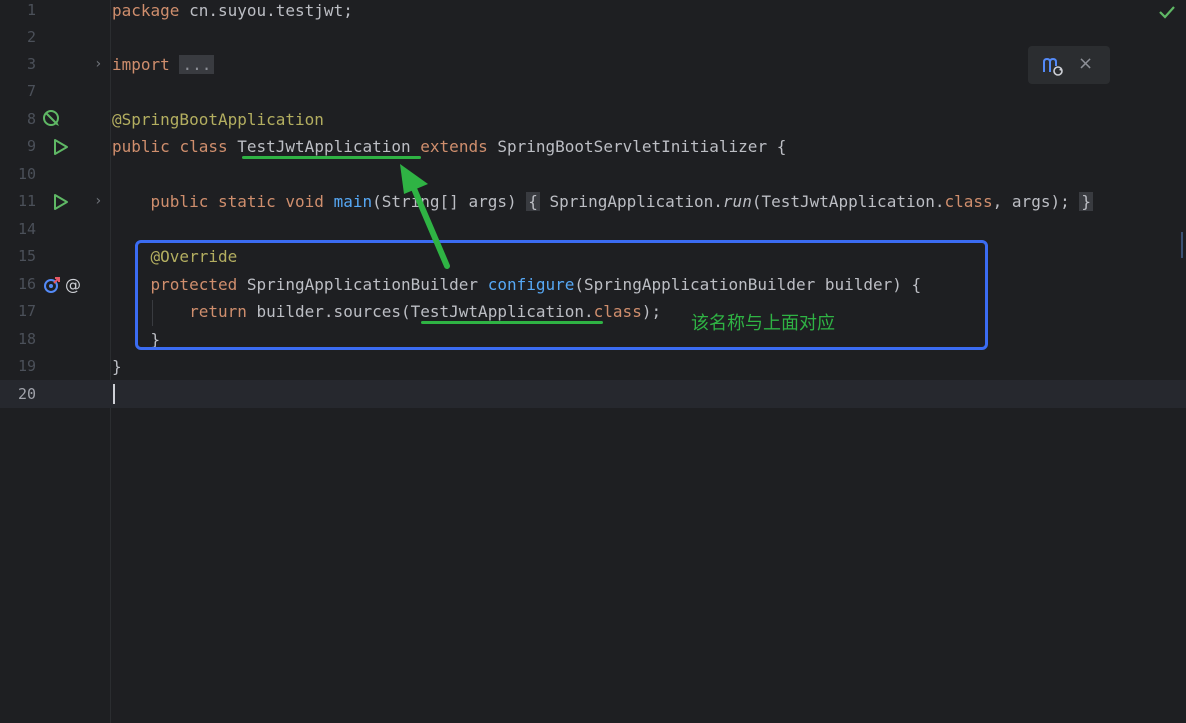 The height and width of the screenshot is (723, 1186). I want to click on package-name: cn.suyou.testjwt;, so click(266, 10).